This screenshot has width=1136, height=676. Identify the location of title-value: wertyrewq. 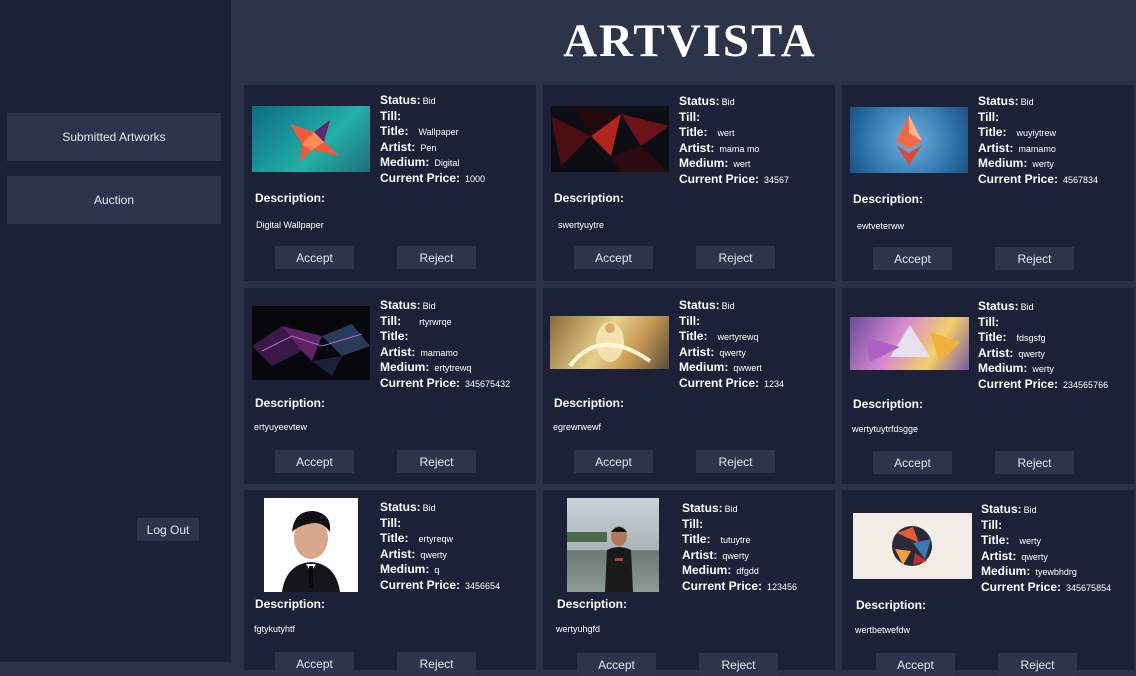
(738, 337).